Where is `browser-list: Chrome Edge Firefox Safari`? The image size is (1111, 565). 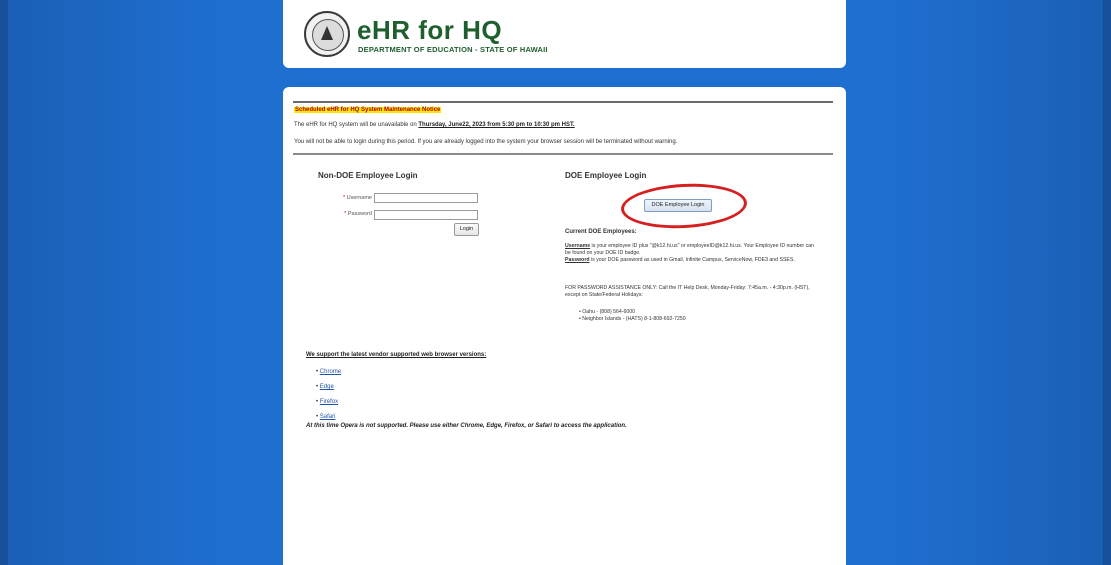 browser-list: Chrome Edge Firefox Safari is located at coordinates (328, 395).